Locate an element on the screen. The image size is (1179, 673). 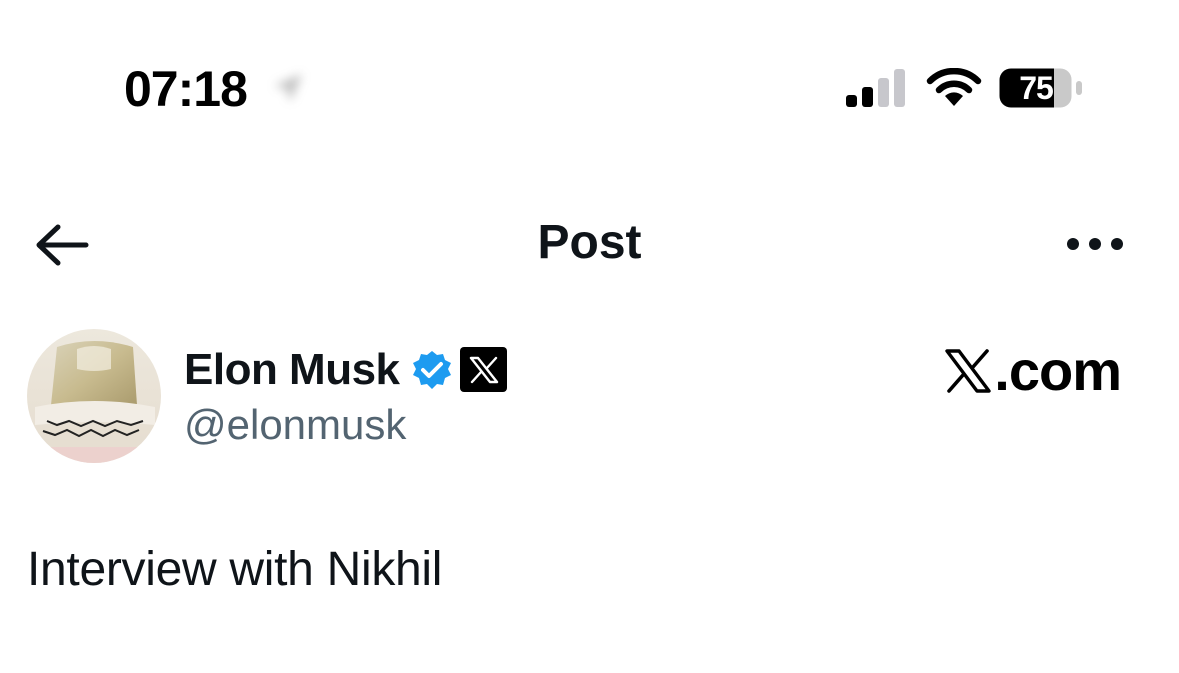
page-title: Post is located at coordinates (589, 242).